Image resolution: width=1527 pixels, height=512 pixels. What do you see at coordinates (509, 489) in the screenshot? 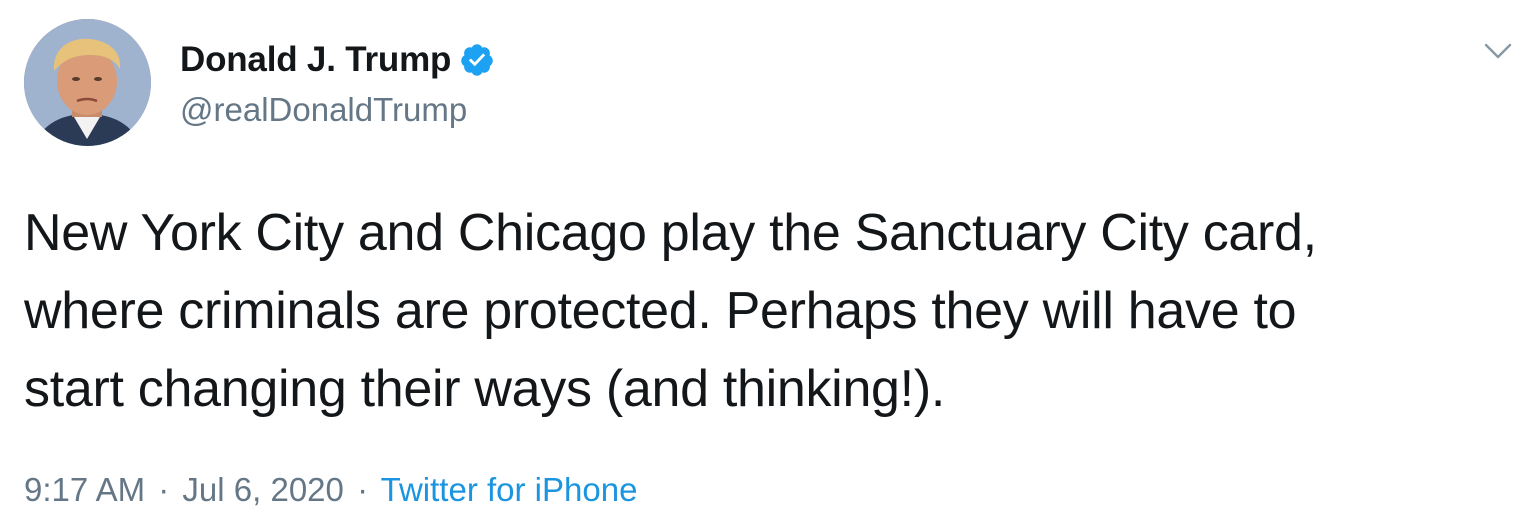
I see `tweet-source-link: Twitter for iPhone` at bounding box center [509, 489].